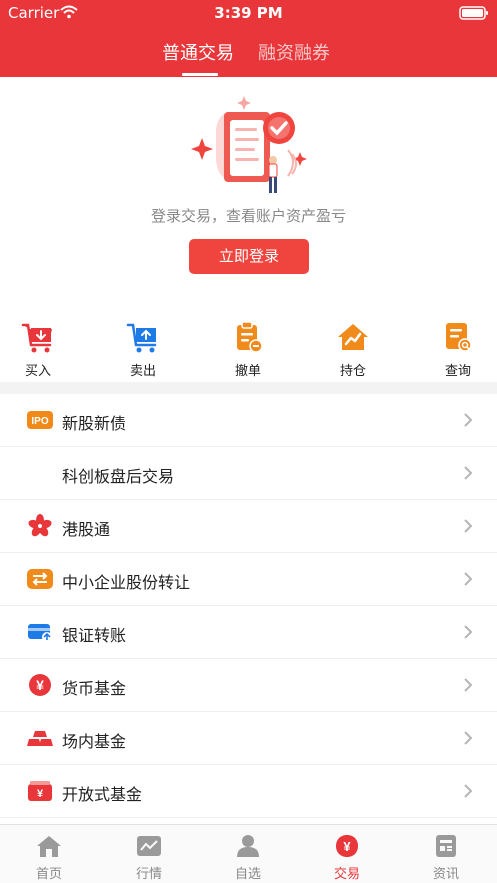  What do you see at coordinates (445, 874) in the screenshot?
I see `tabbar-label: 资讯` at bounding box center [445, 874].